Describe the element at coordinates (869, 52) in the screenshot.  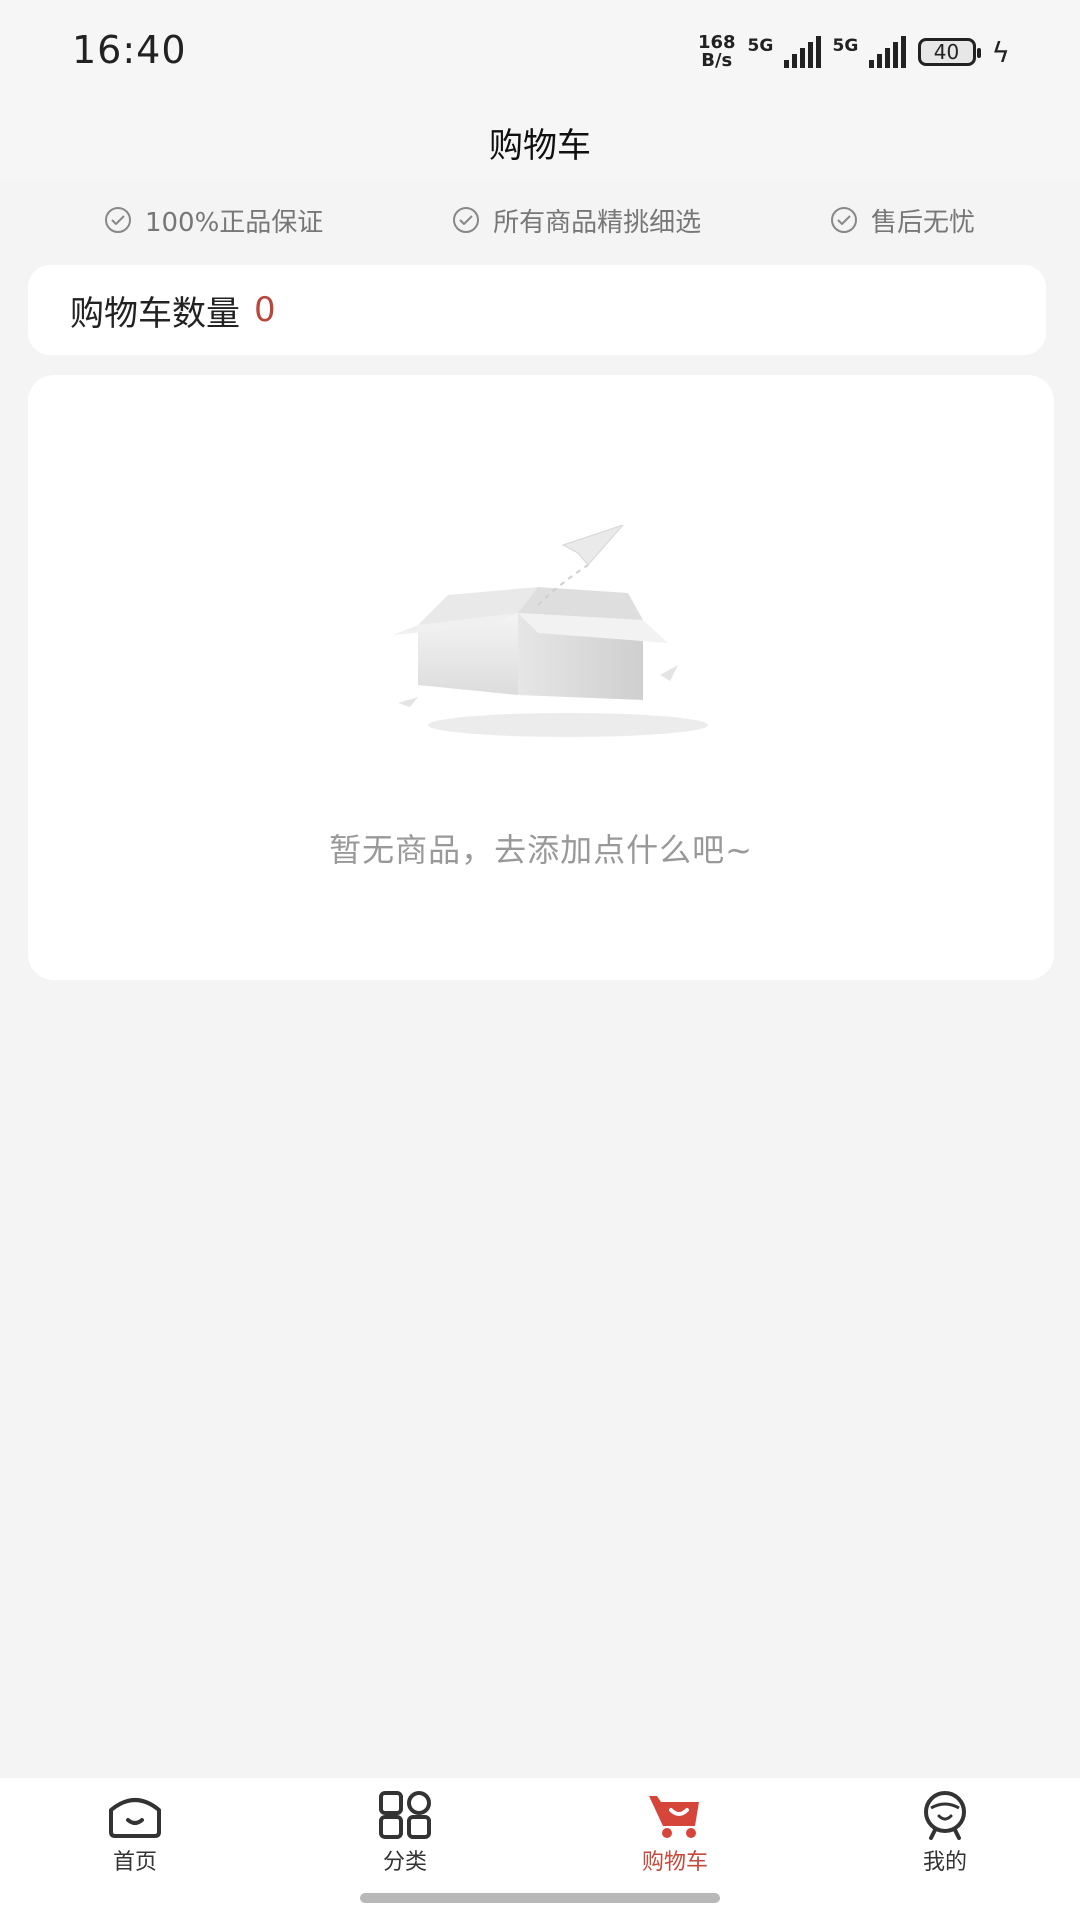
I see `signal-5g-2-icon: 5G` at that location.